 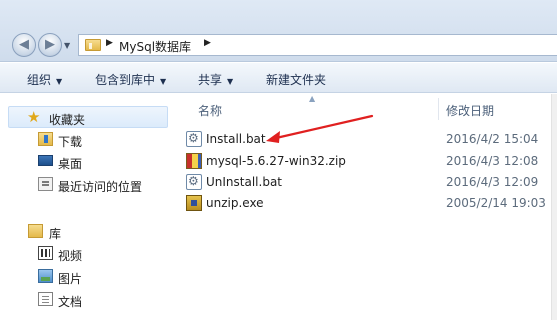 I want to click on libraries-icon, so click(x=35, y=231).